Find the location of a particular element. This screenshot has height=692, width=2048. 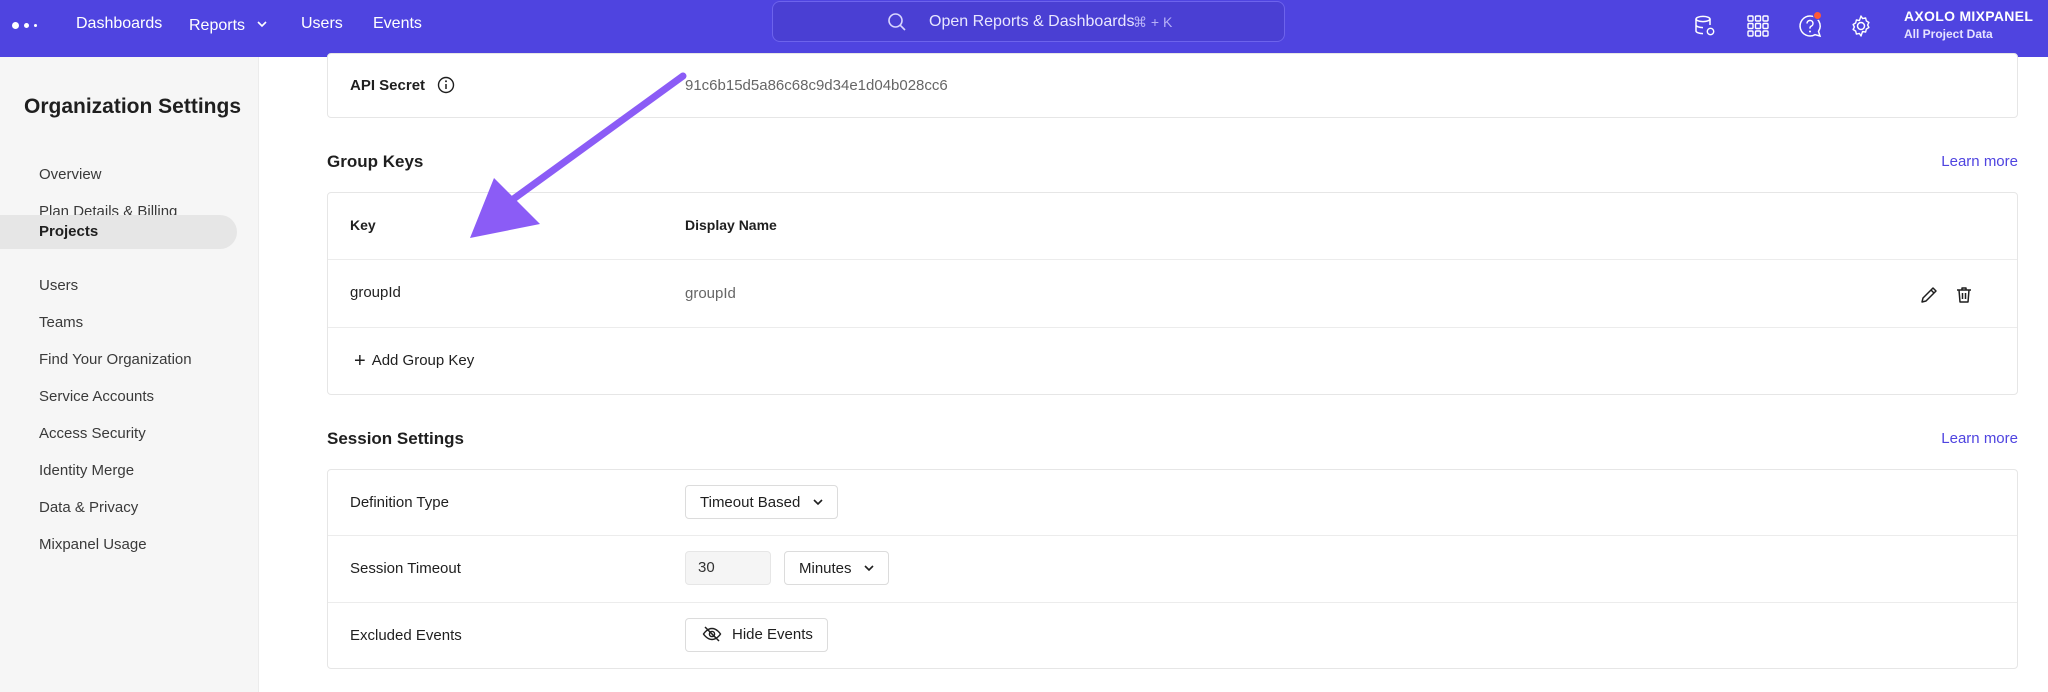

excluded-events-label: Excluded Events is located at coordinates (406, 635).